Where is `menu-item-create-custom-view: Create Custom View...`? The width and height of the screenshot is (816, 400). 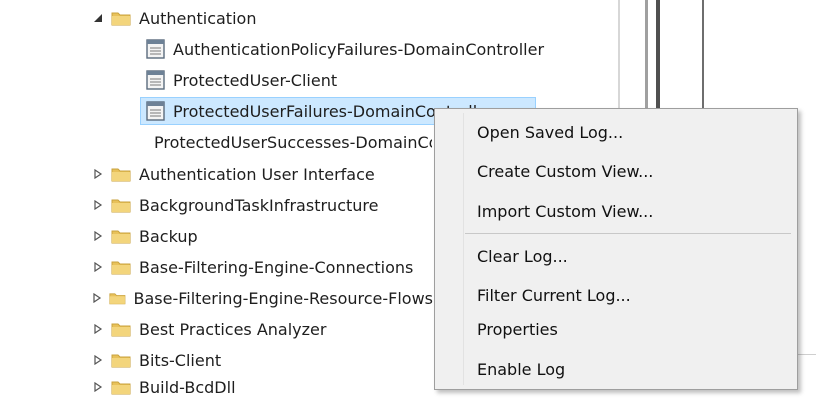
menu-item-create-custom-view: Create Custom View... is located at coordinates (616, 171).